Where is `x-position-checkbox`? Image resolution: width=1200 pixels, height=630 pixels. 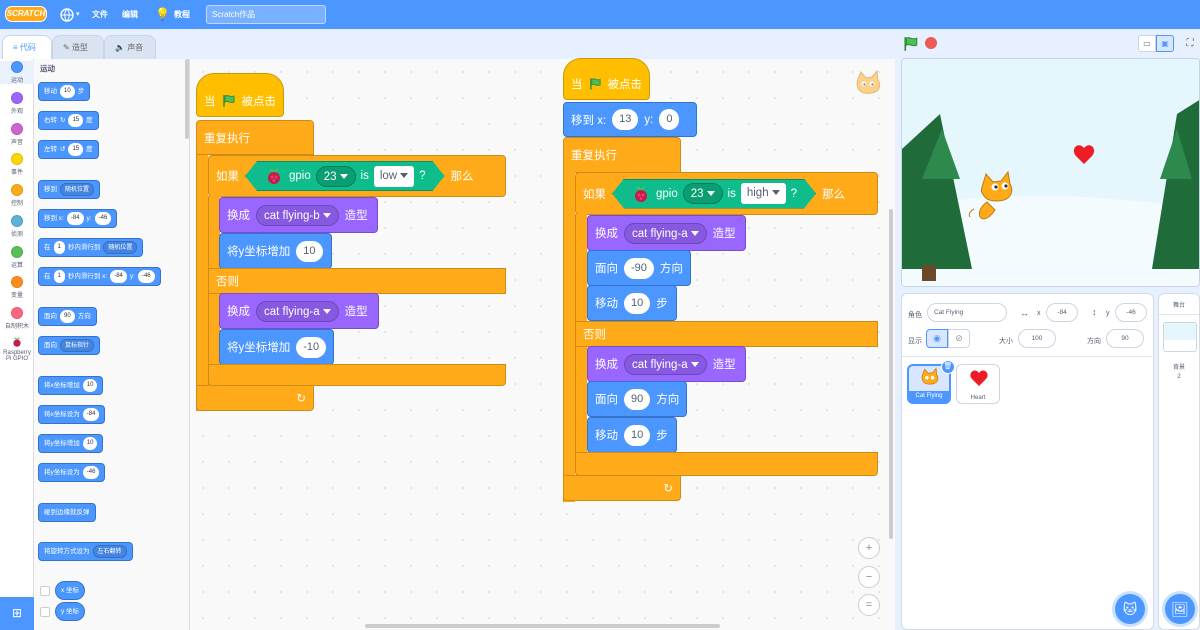 x-position-checkbox is located at coordinates (45, 591).